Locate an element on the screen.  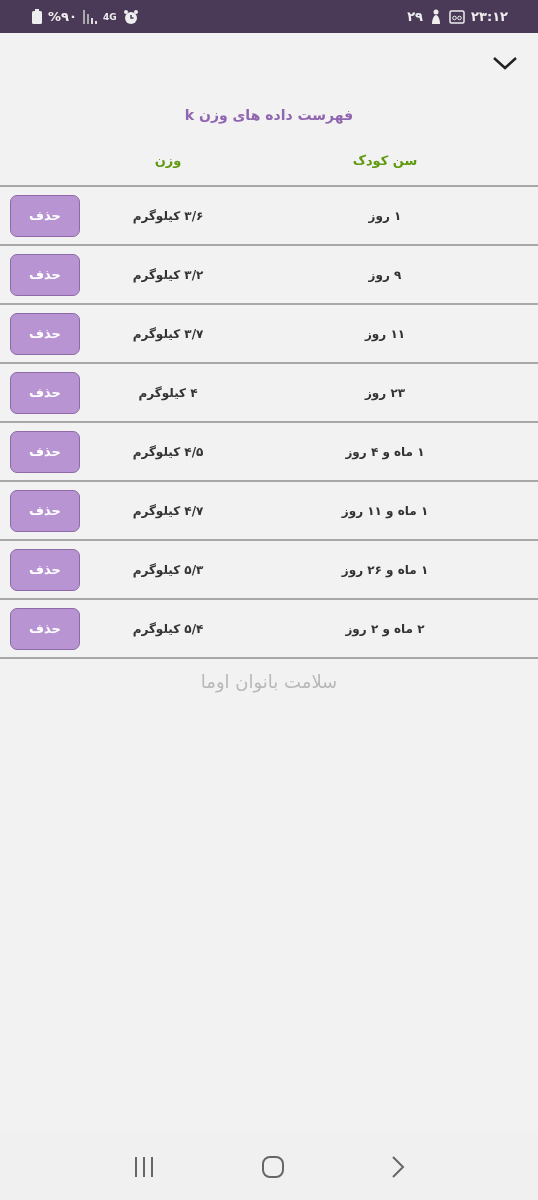
weight-cell-text: ۳/۲ کیلوگرم is located at coordinates (168, 274).